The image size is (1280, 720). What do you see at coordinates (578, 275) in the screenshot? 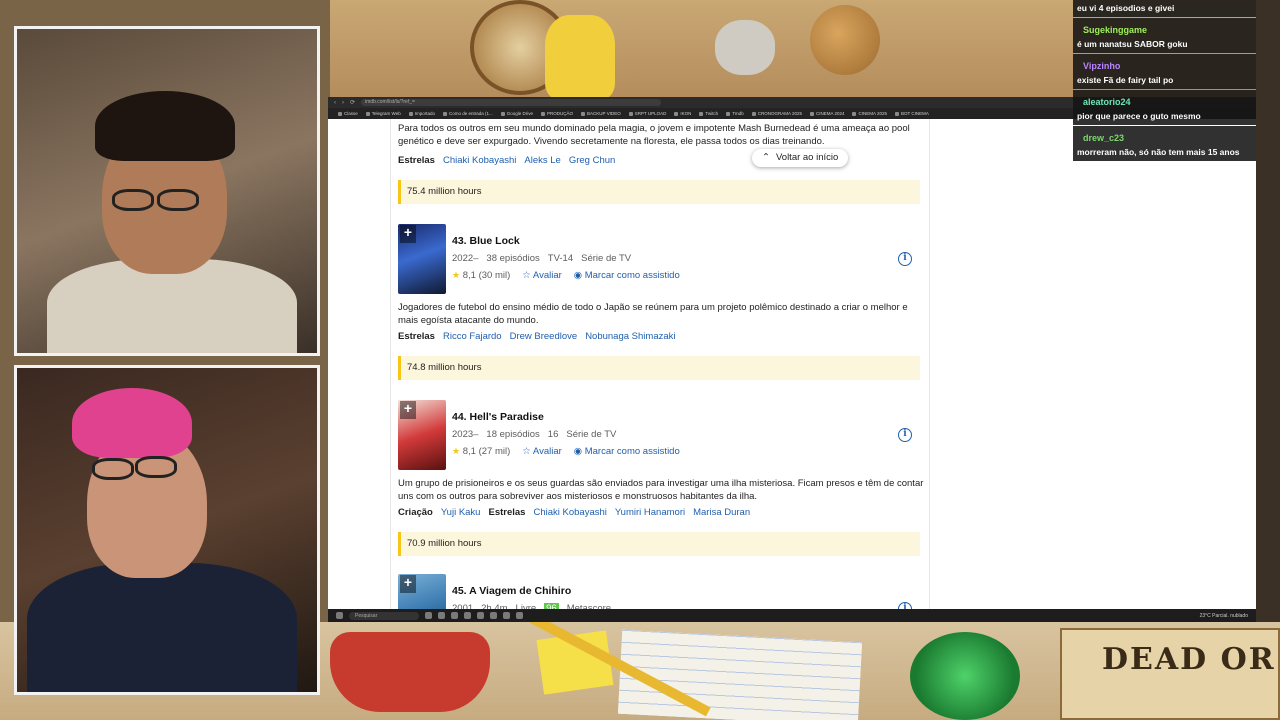
I see `eye-icon: ◉` at bounding box center [578, 275].